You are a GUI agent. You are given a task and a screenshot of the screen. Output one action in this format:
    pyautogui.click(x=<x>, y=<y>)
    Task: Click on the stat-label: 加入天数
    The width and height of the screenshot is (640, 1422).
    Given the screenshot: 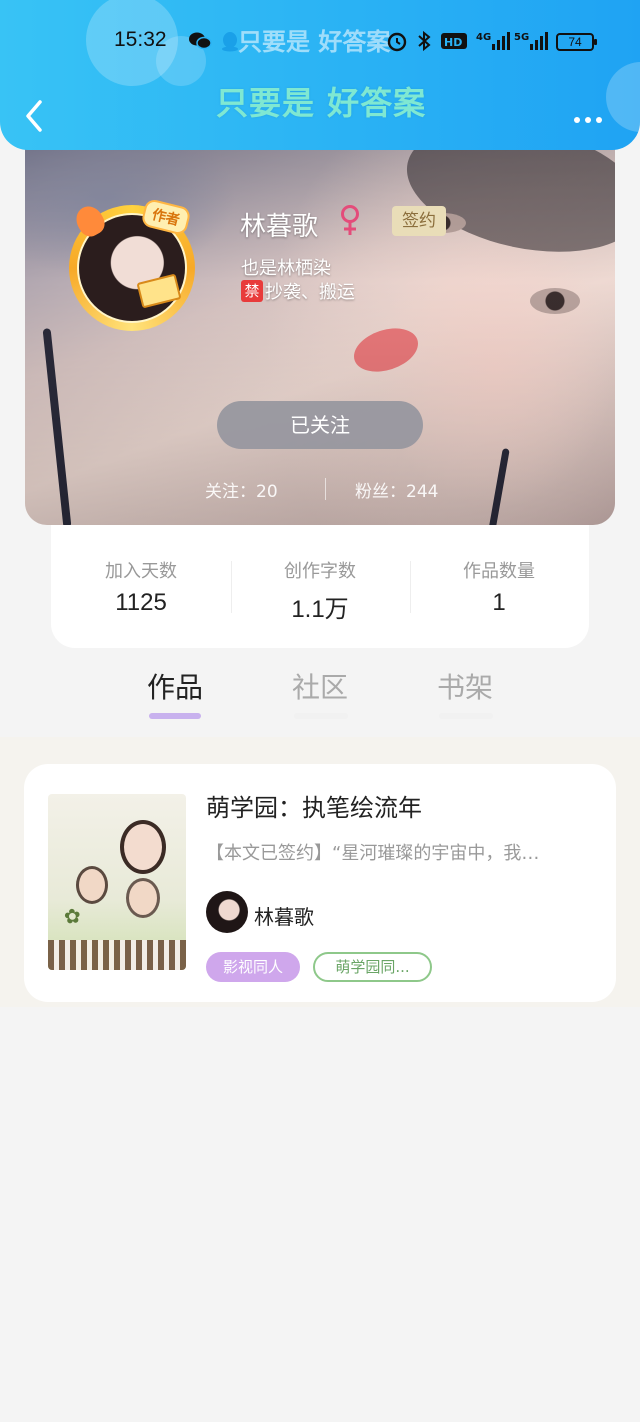 What is the action you would take?
    pyautogui.click(x=141, y=571)
    